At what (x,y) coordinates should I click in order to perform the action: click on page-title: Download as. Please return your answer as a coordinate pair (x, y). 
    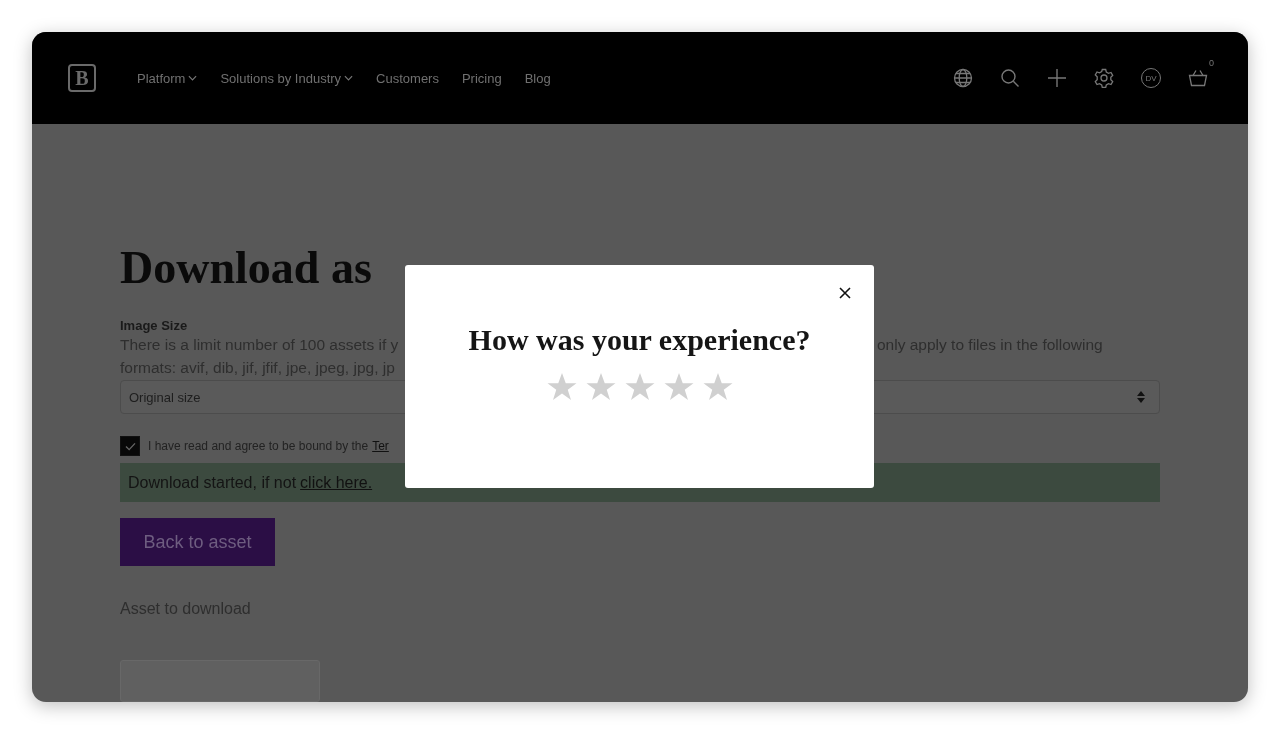
    Looking at the image, I should click on (246, 268).